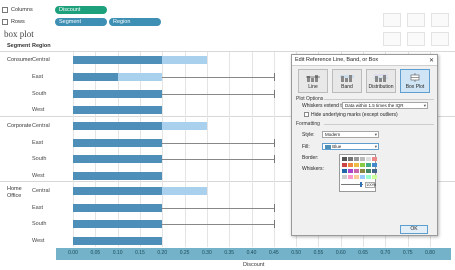 The image size is (455, 270). I want to click on x-tick-label: 0.55, so click(318, 253).